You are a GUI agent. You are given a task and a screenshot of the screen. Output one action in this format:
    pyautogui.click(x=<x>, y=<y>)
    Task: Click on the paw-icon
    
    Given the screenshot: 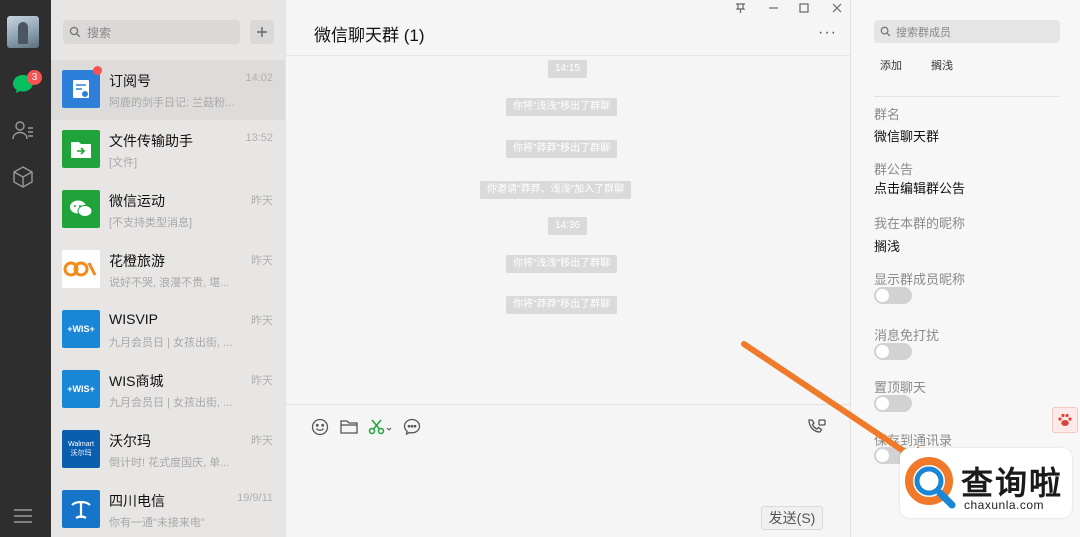 What is the action you would take?
    pyautogui.click(x=1065, y=420)
    